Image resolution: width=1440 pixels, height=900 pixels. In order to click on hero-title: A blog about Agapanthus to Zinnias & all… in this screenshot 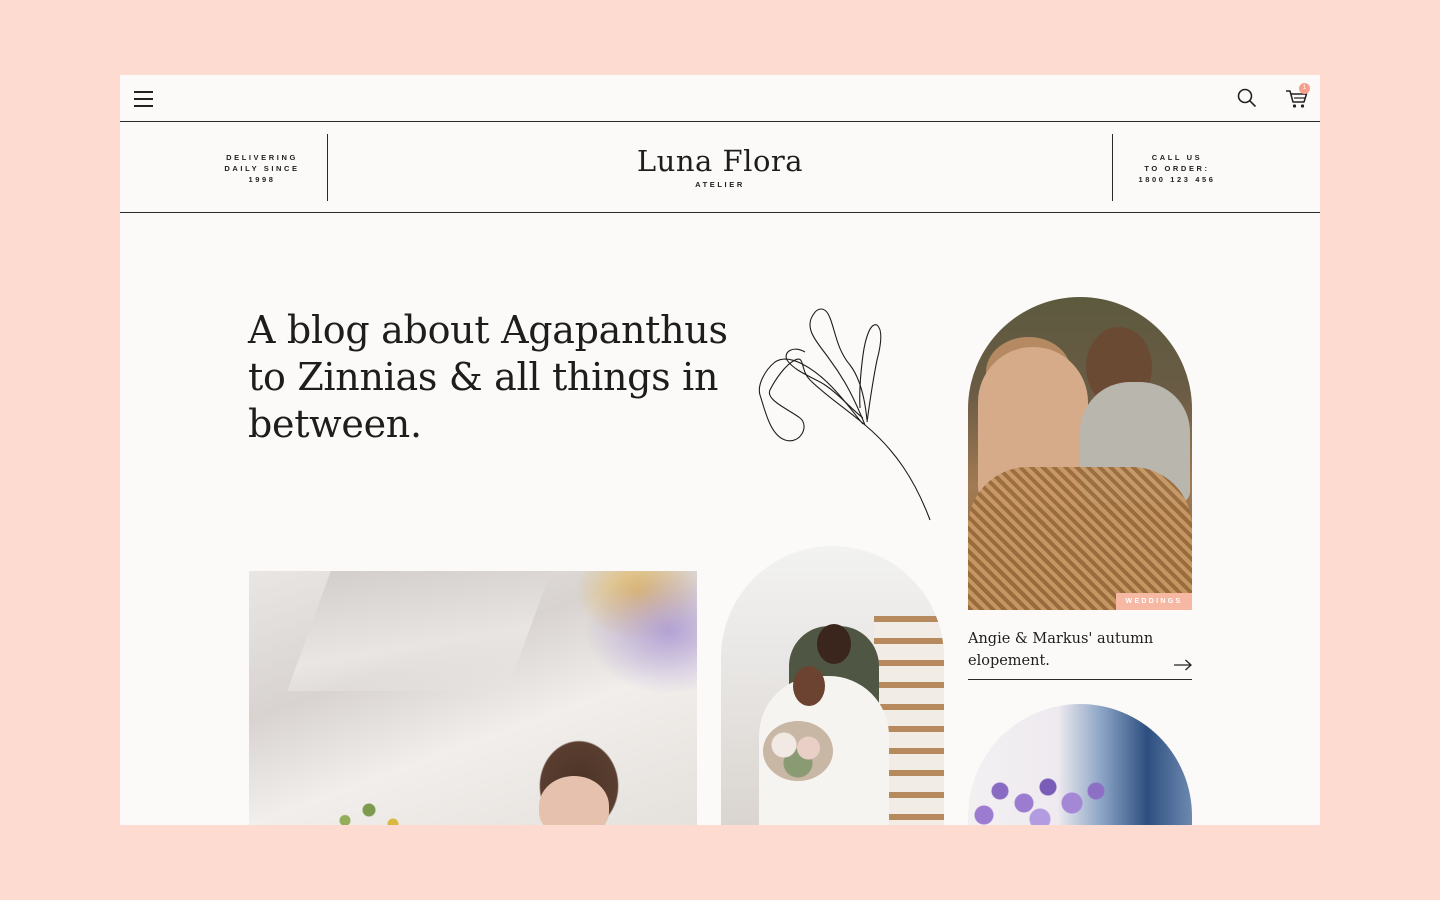, I will do `click(488, 377)`.